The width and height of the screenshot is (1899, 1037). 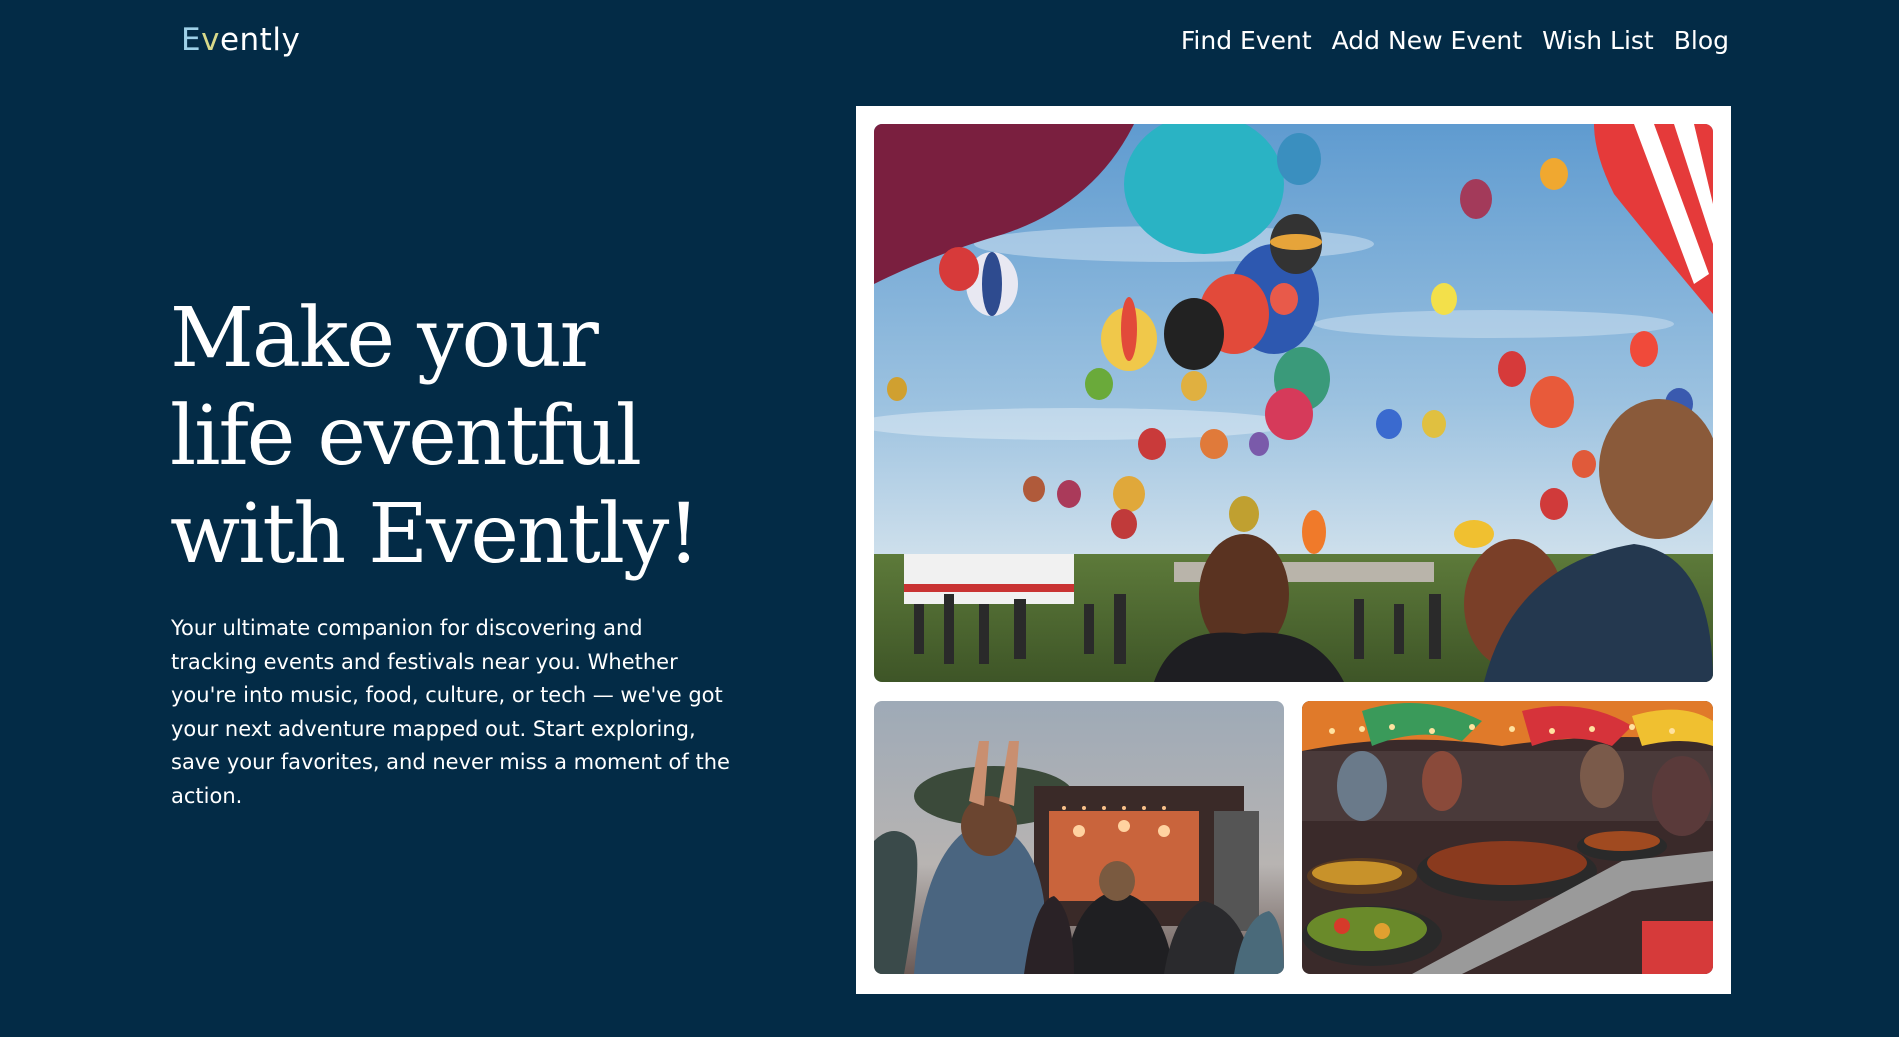 I want to click on logo: Evently, so click(x=240, y=40).